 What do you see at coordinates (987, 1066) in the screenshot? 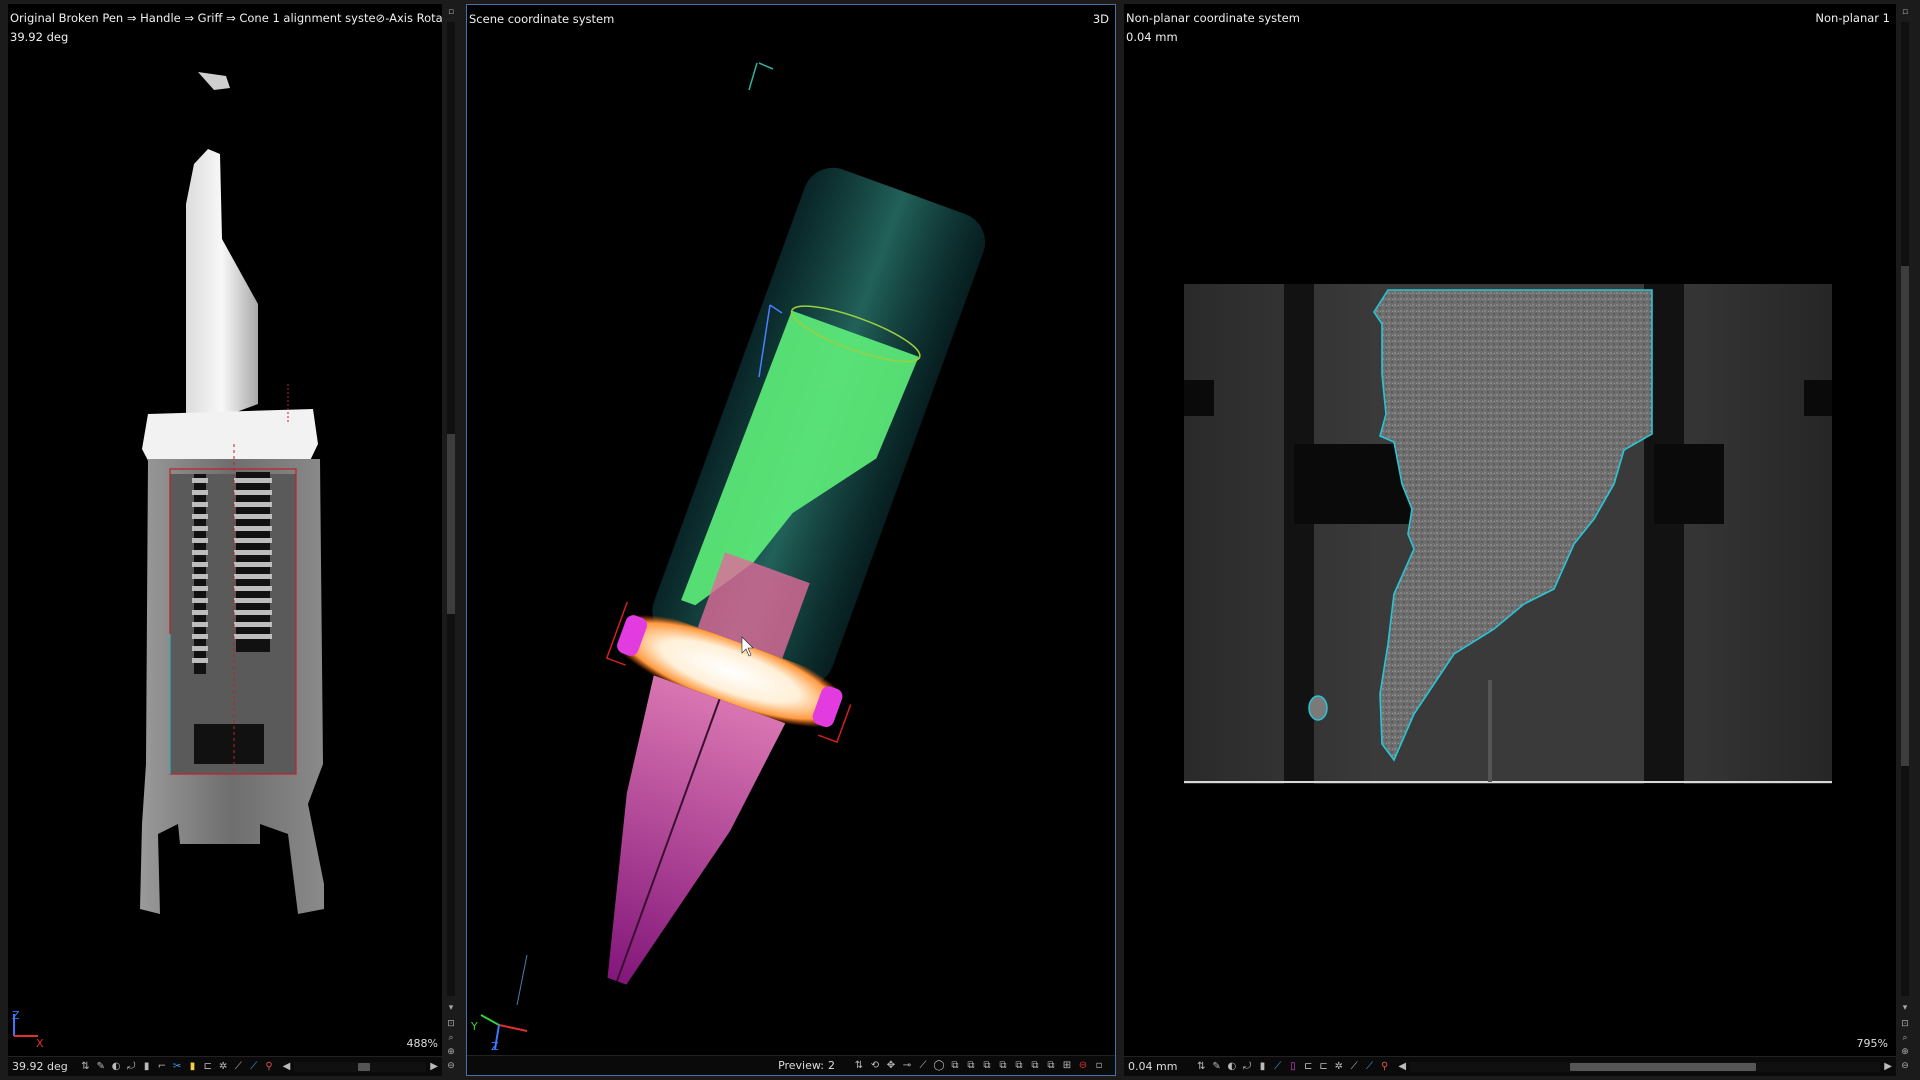
I see `view-left-icon: ⧉` at bounding box center [987, 1066].